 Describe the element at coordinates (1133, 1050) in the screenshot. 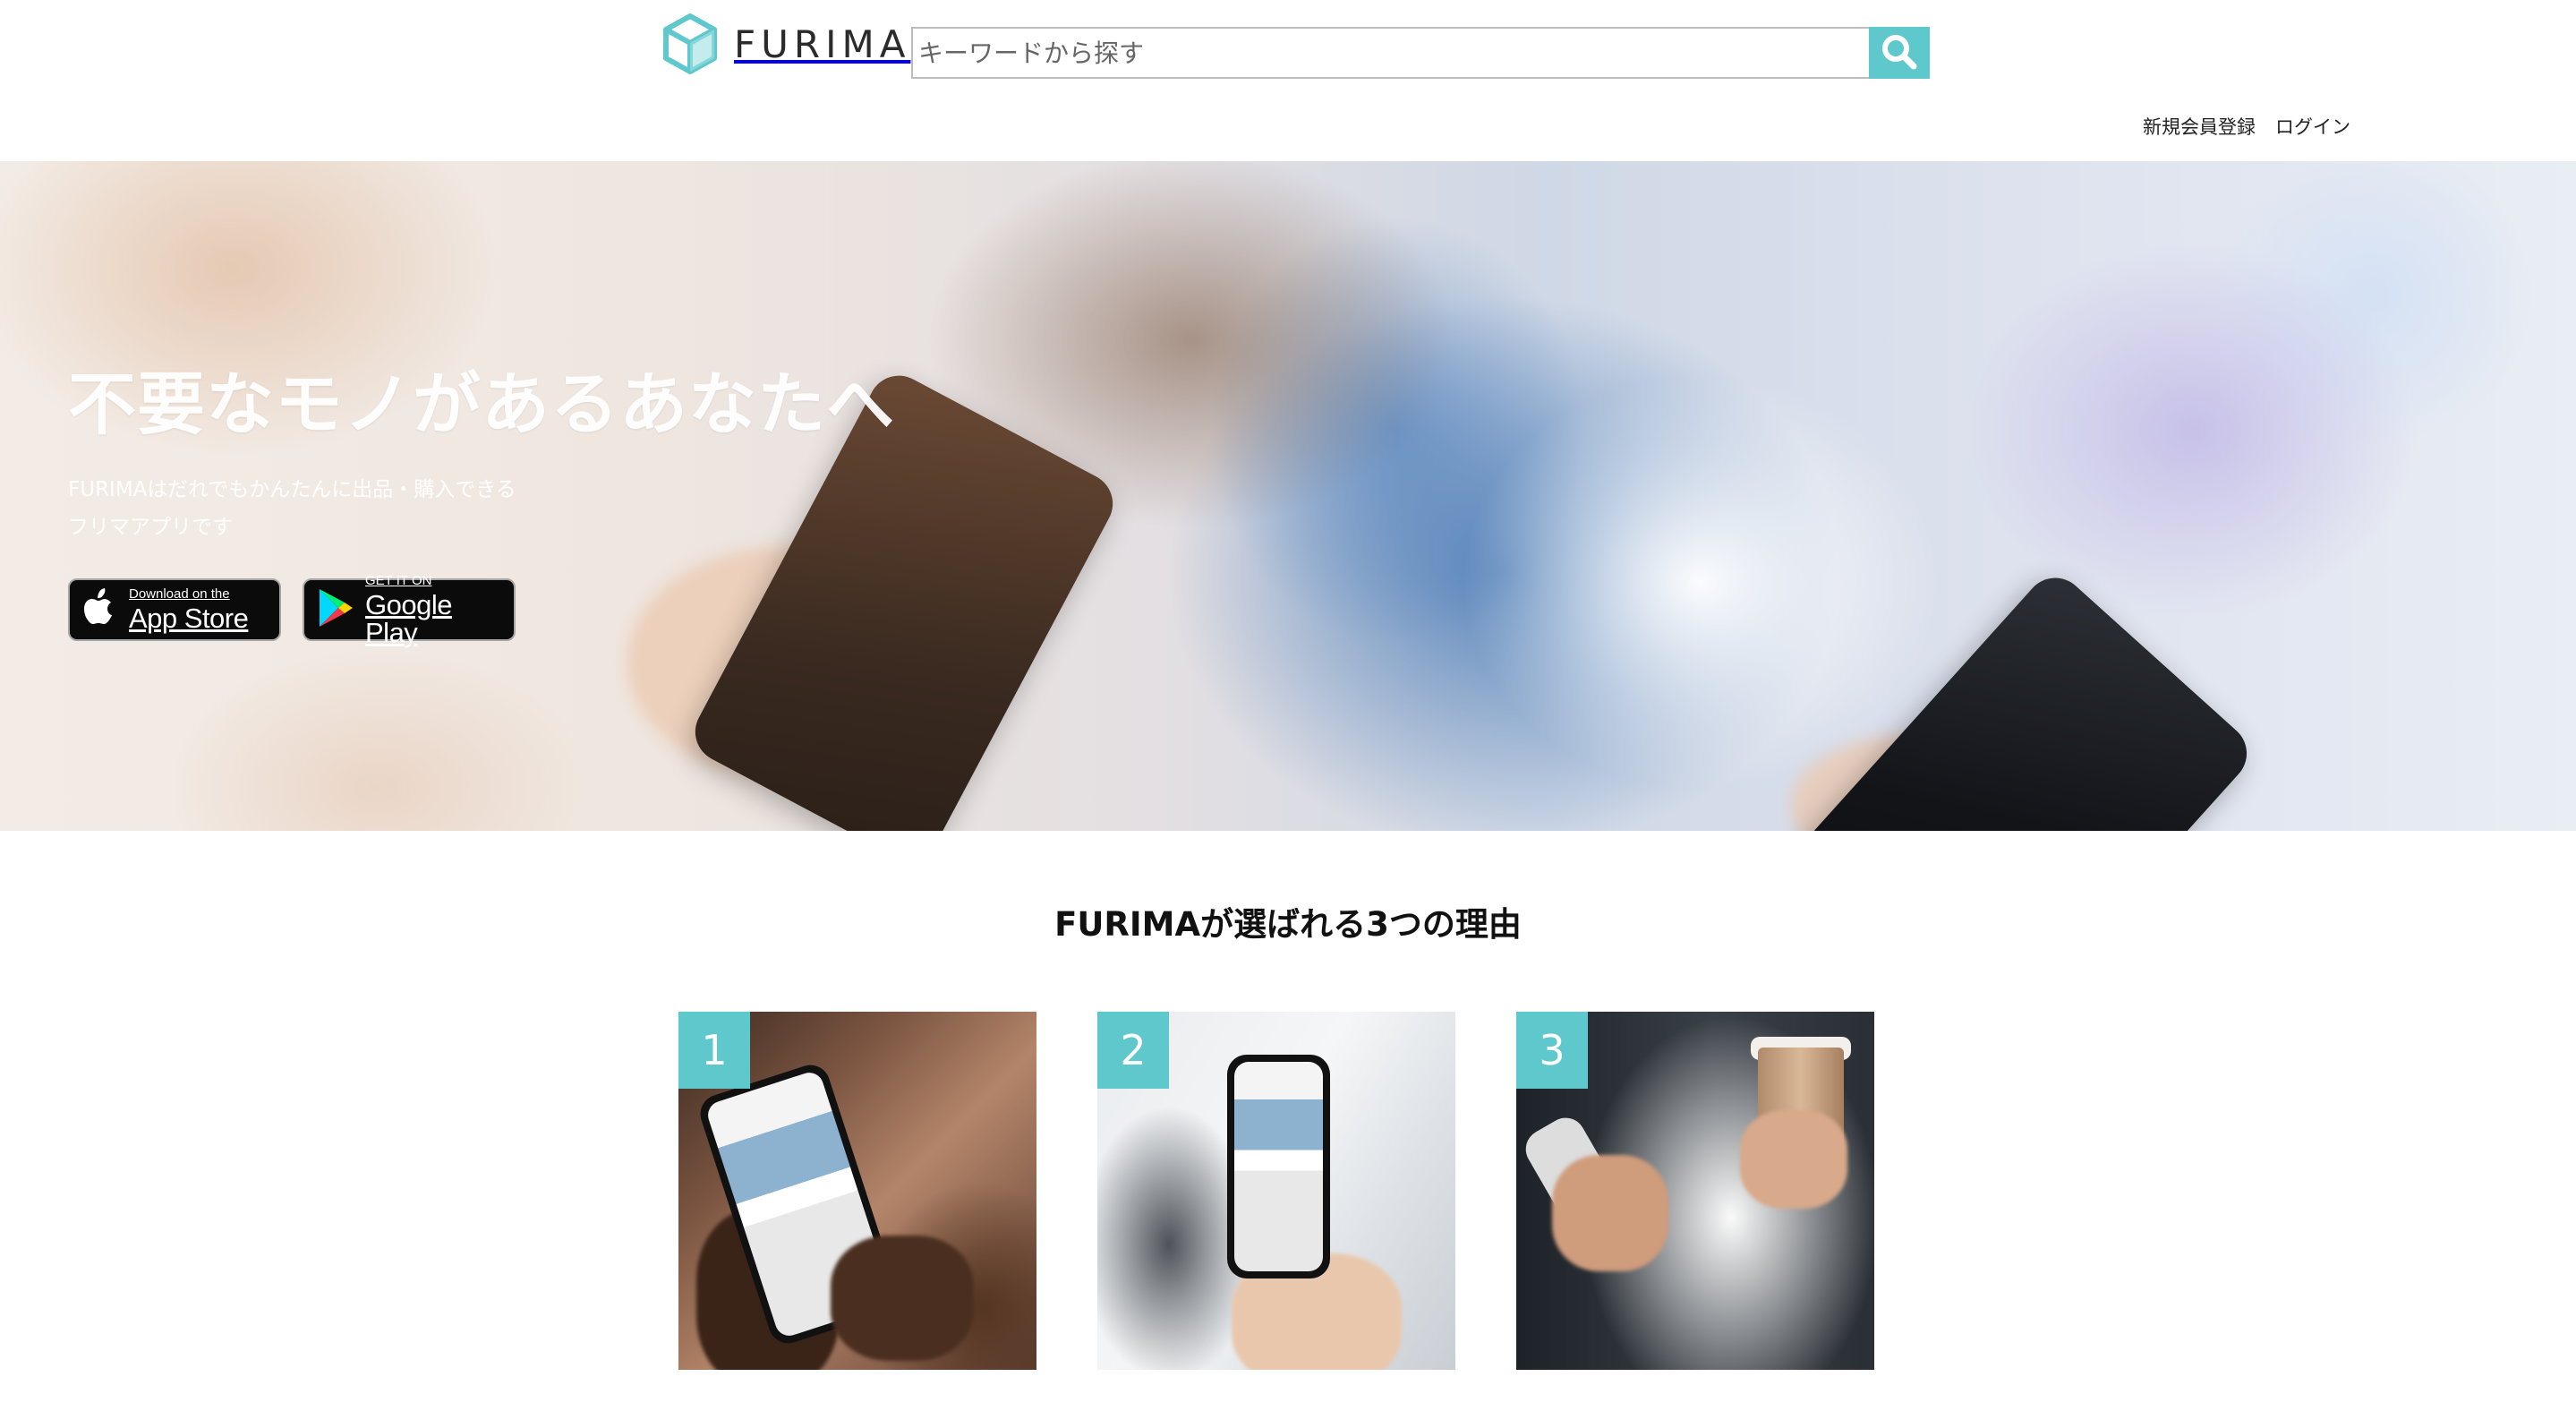

I see `reason-number-2: 2` at that location.